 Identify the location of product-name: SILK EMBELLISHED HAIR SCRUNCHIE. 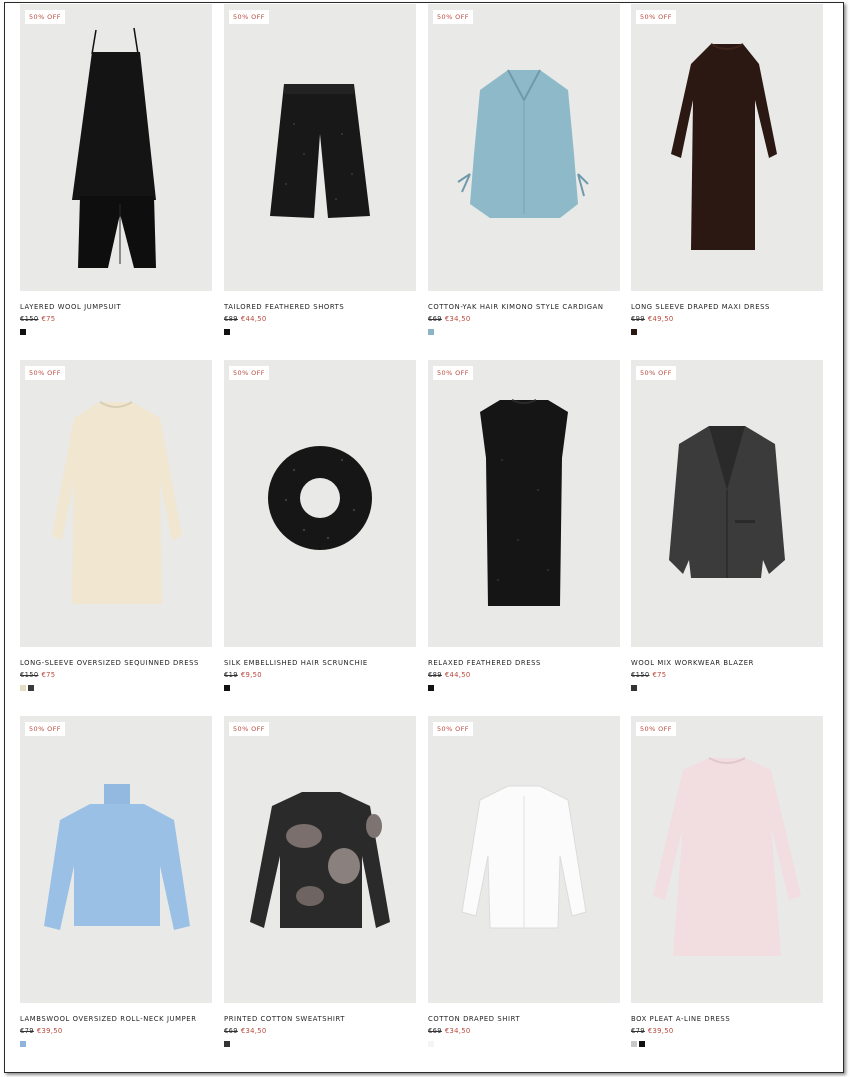
(320, 663).